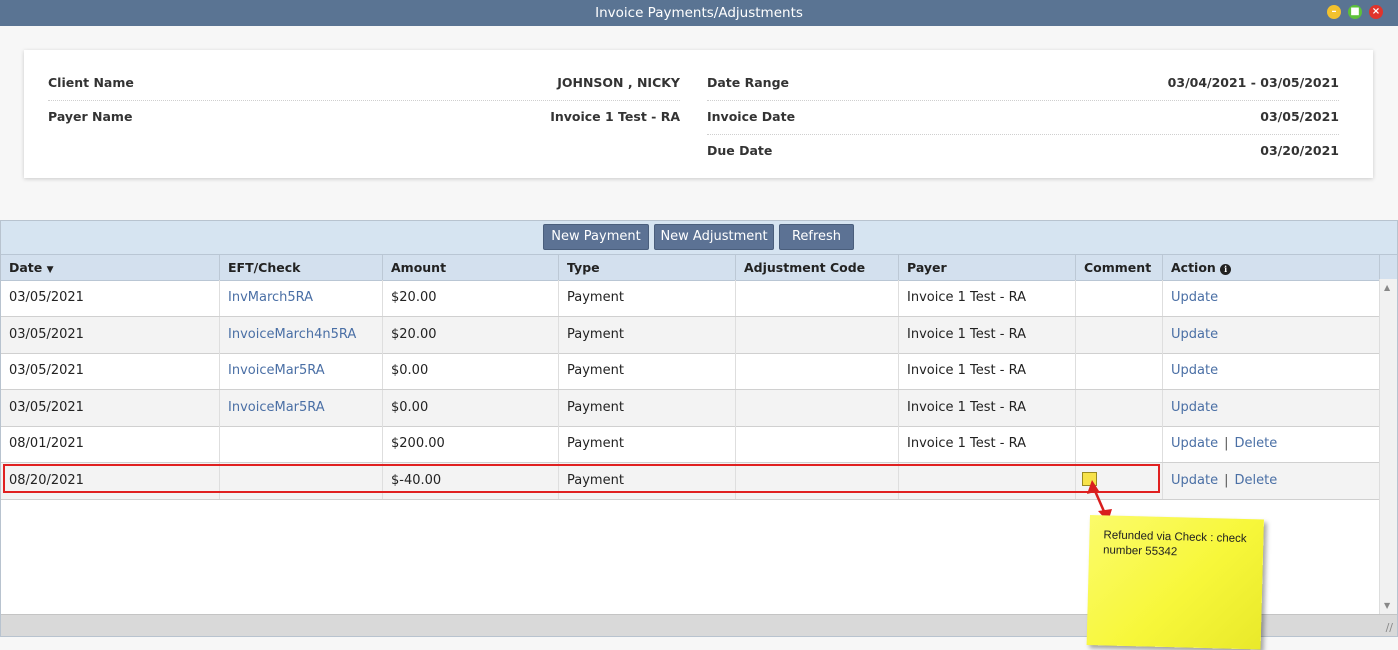  Describe the element at coordinates (1376, 12) in the screenshot. I see `close-icon: ×` at that location.